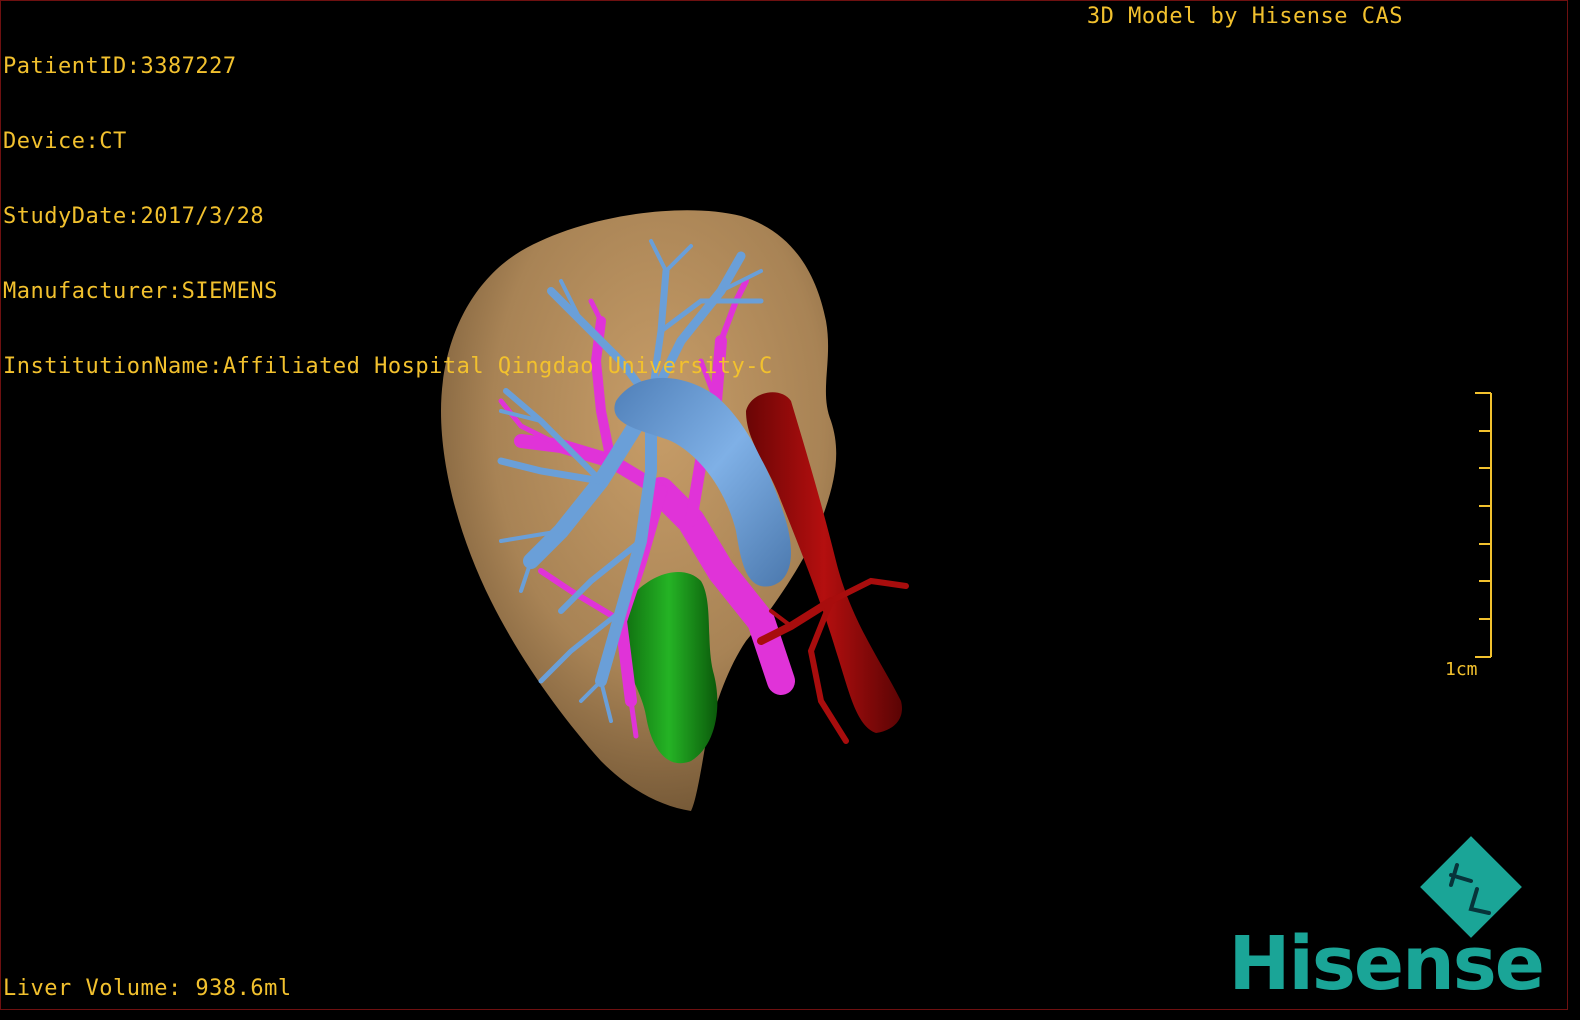 The width and height of the screenshot is (1580, 1020). Describe the element at coordinates (134, 216) in the screenshot. I see `study-date: StudyDate:2017/3/28` at that location.